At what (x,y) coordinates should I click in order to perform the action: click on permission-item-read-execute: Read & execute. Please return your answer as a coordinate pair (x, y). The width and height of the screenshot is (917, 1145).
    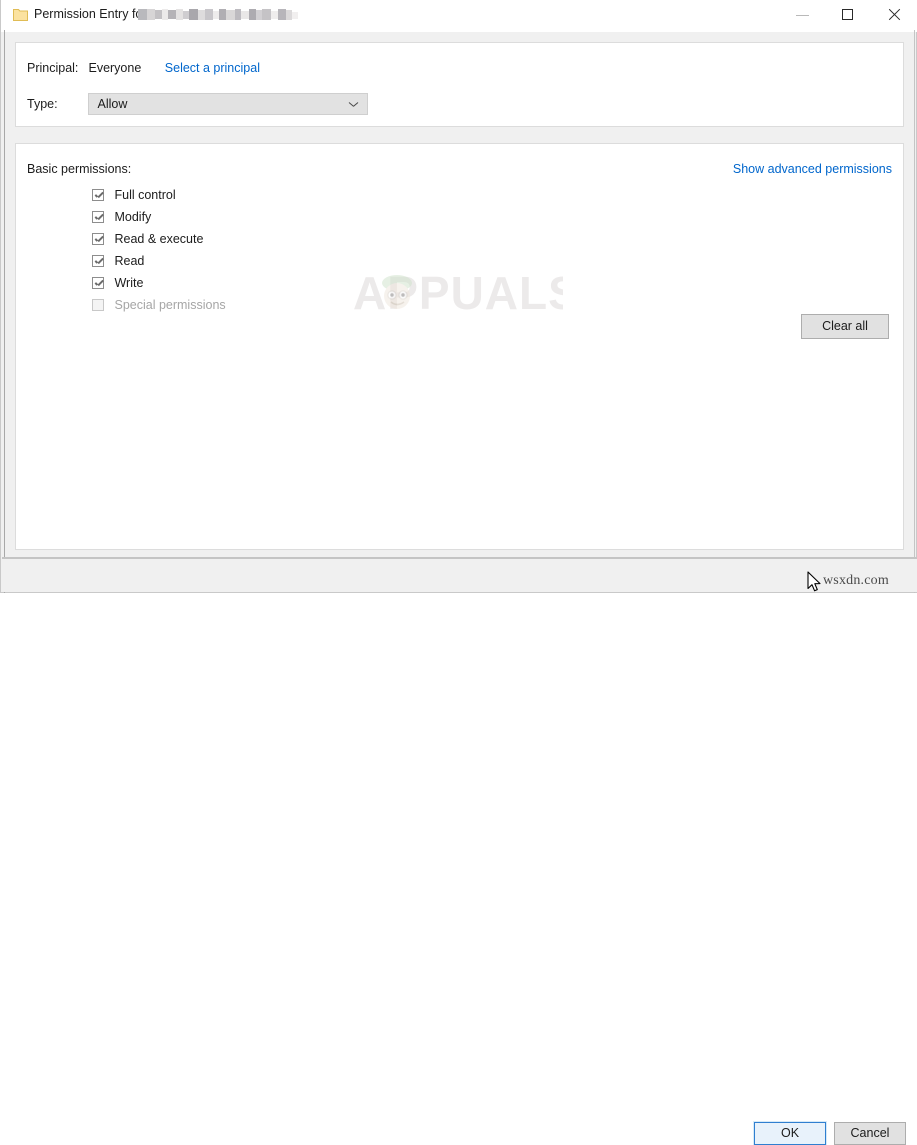
    Looking at the image, I should click on (159, 239).